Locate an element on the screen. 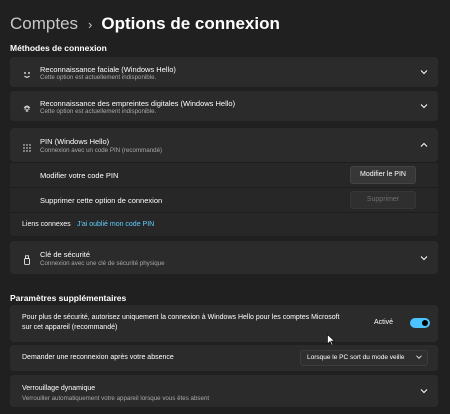  section-title-additional: Paramètres supplémentaires is located at coordinates (68, 298).